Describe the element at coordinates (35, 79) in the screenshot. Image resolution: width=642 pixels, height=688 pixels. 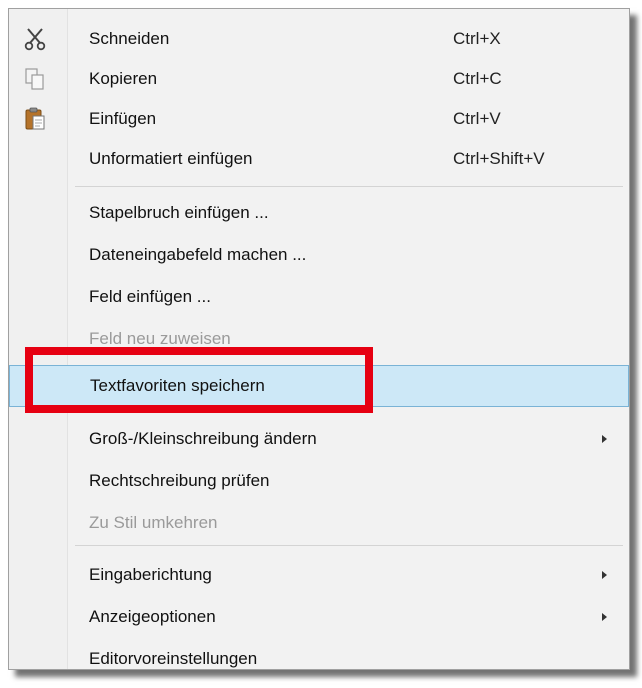
I see `copy-icon` at that location.